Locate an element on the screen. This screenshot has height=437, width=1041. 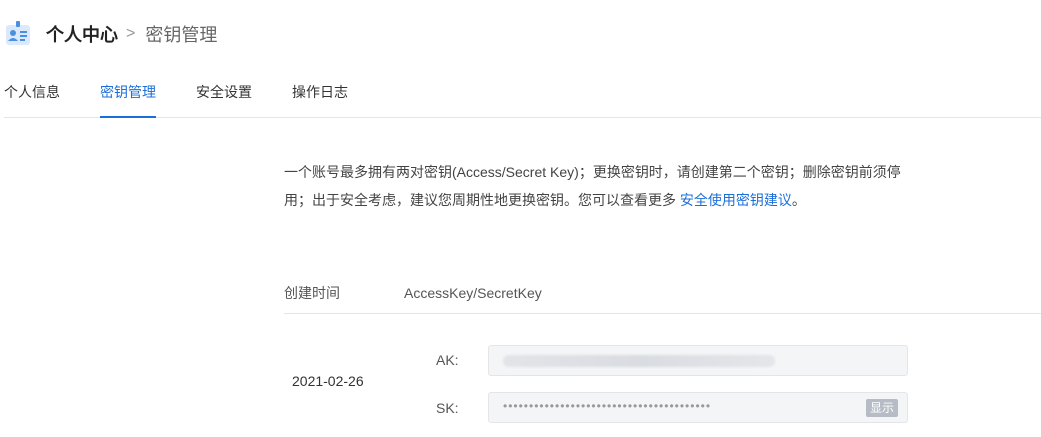
notice-end: 。 is located at coordinates (798, 200).